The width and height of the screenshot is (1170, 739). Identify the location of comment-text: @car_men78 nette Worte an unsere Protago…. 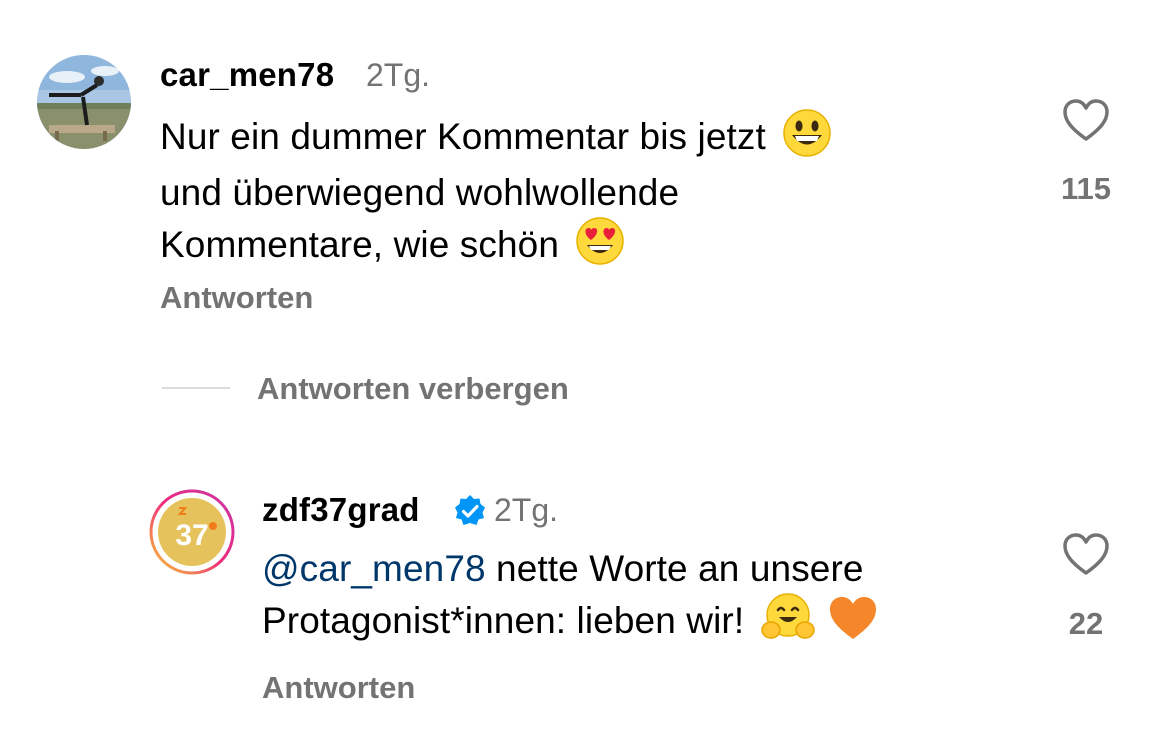
(642, 599).